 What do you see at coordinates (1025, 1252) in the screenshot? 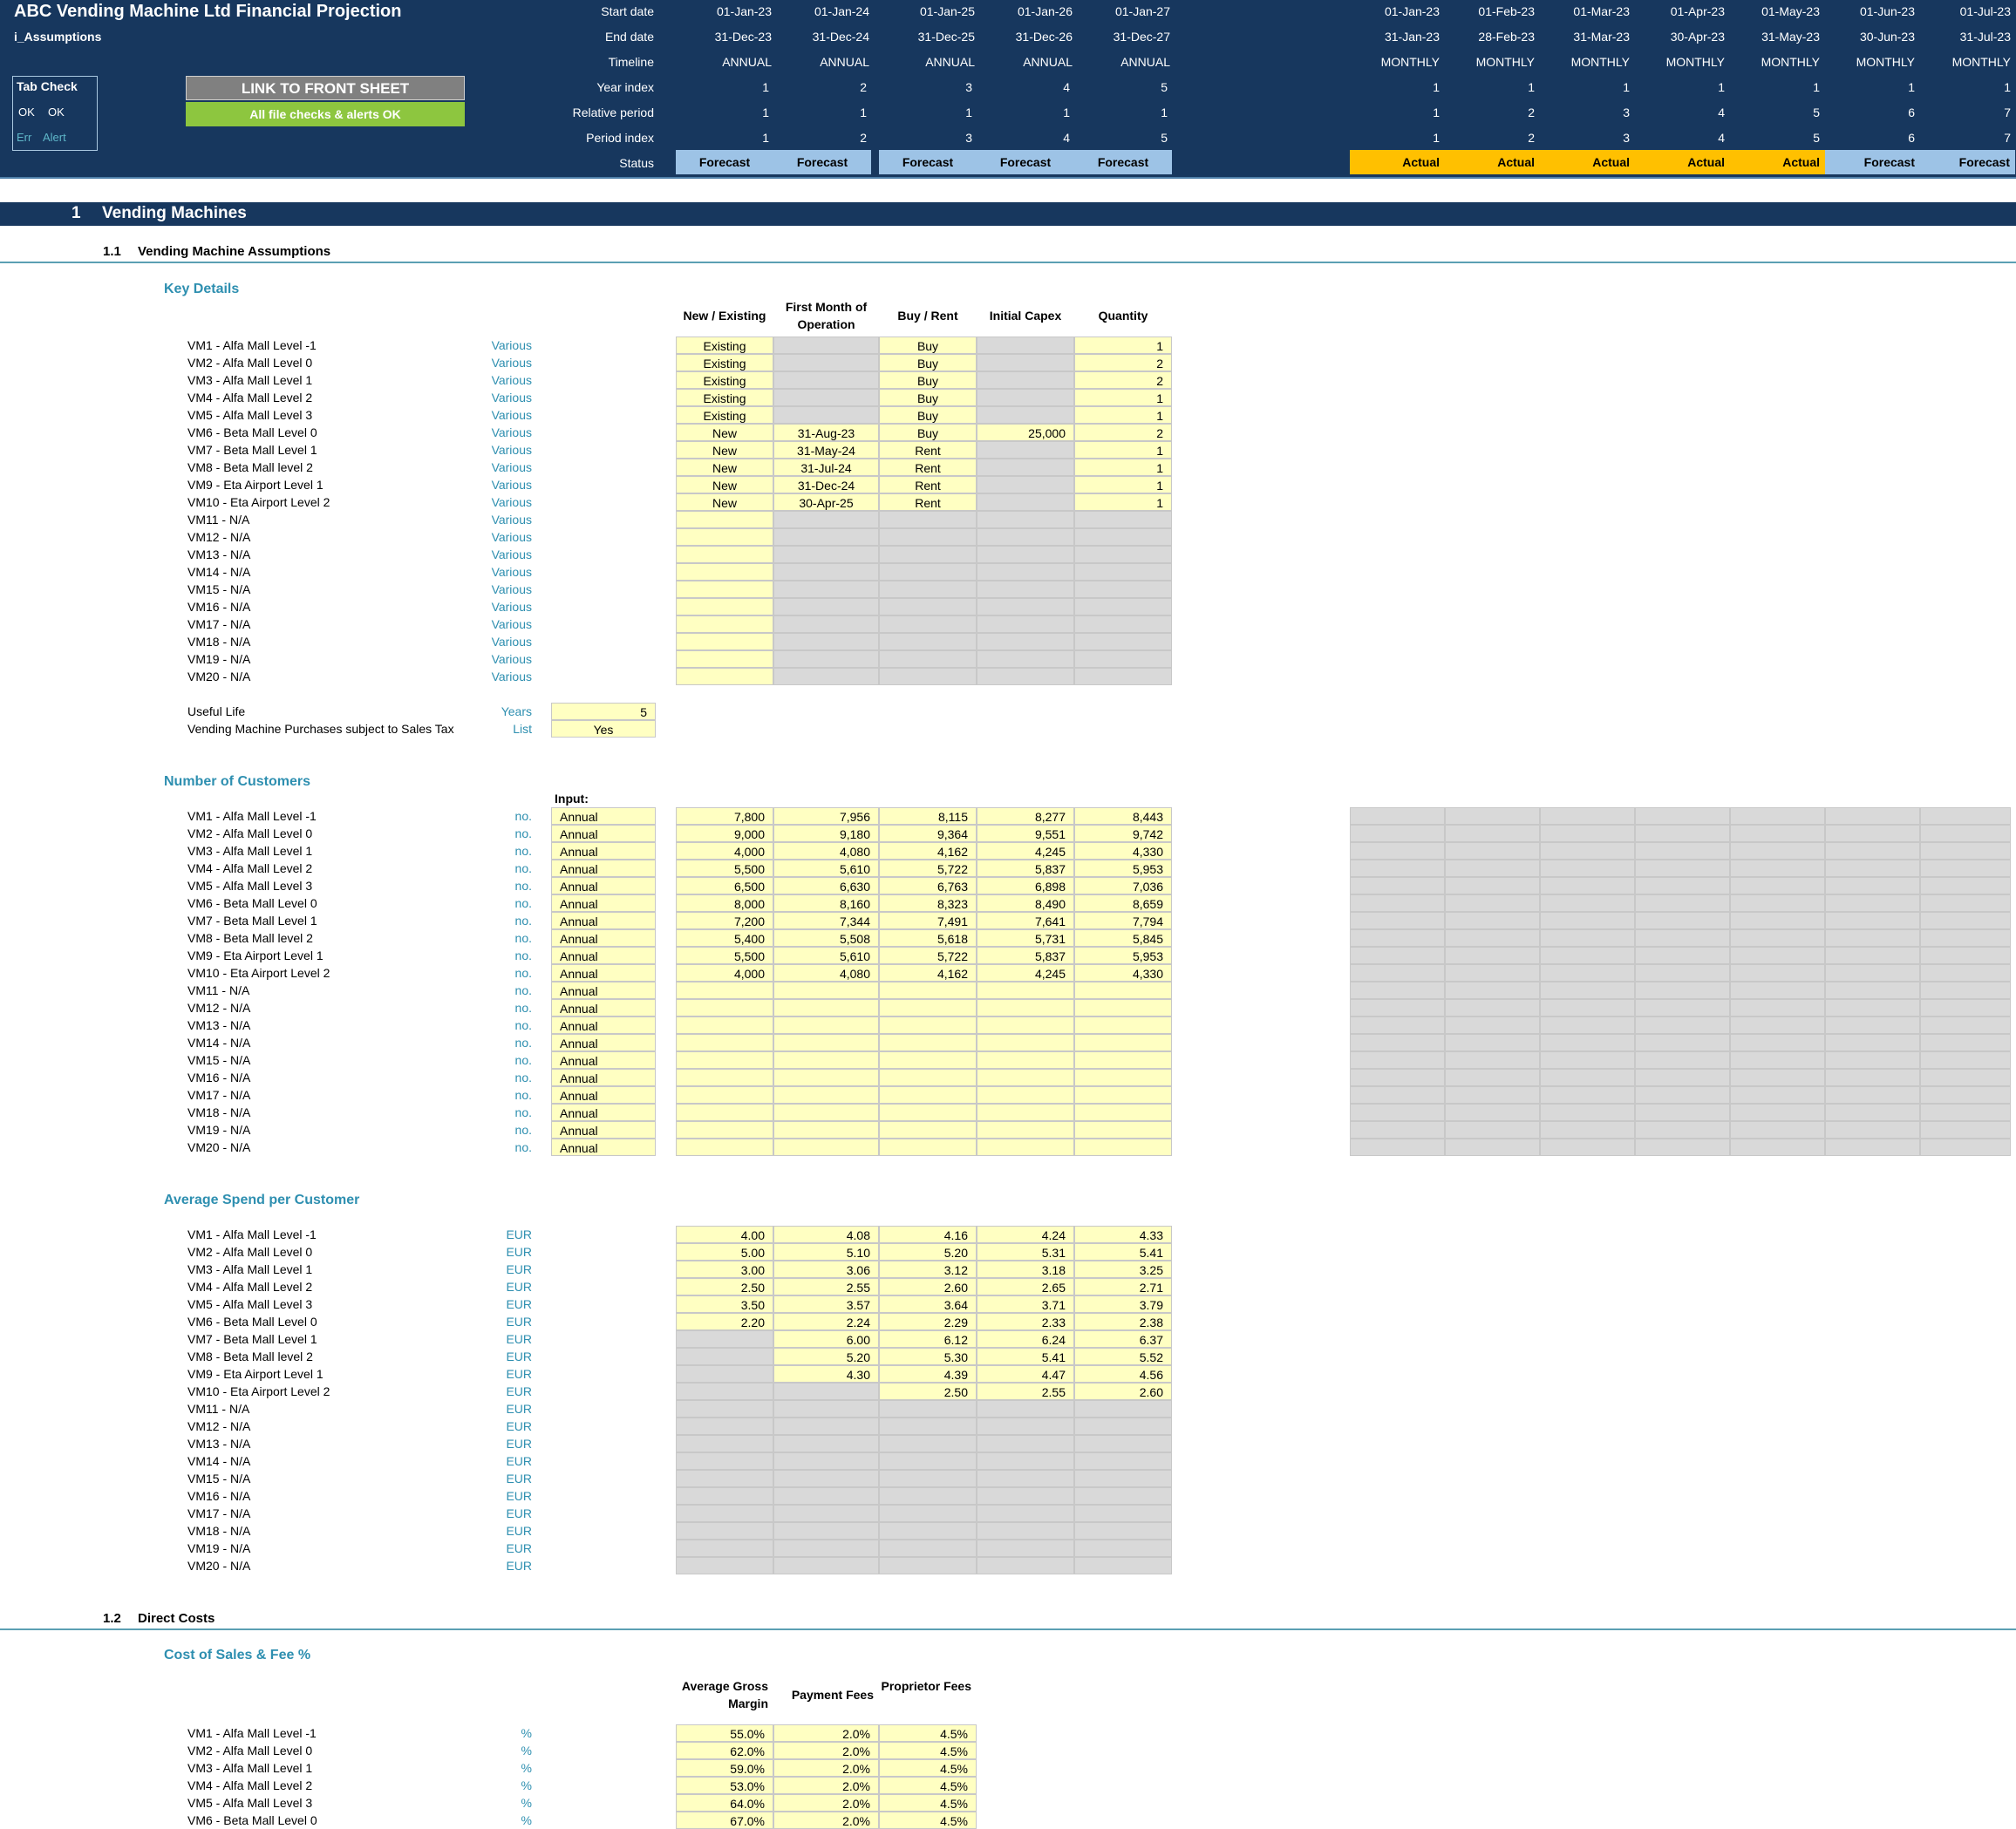
I see `spend-value: 5.31` at bounding box center [1025, 1252].